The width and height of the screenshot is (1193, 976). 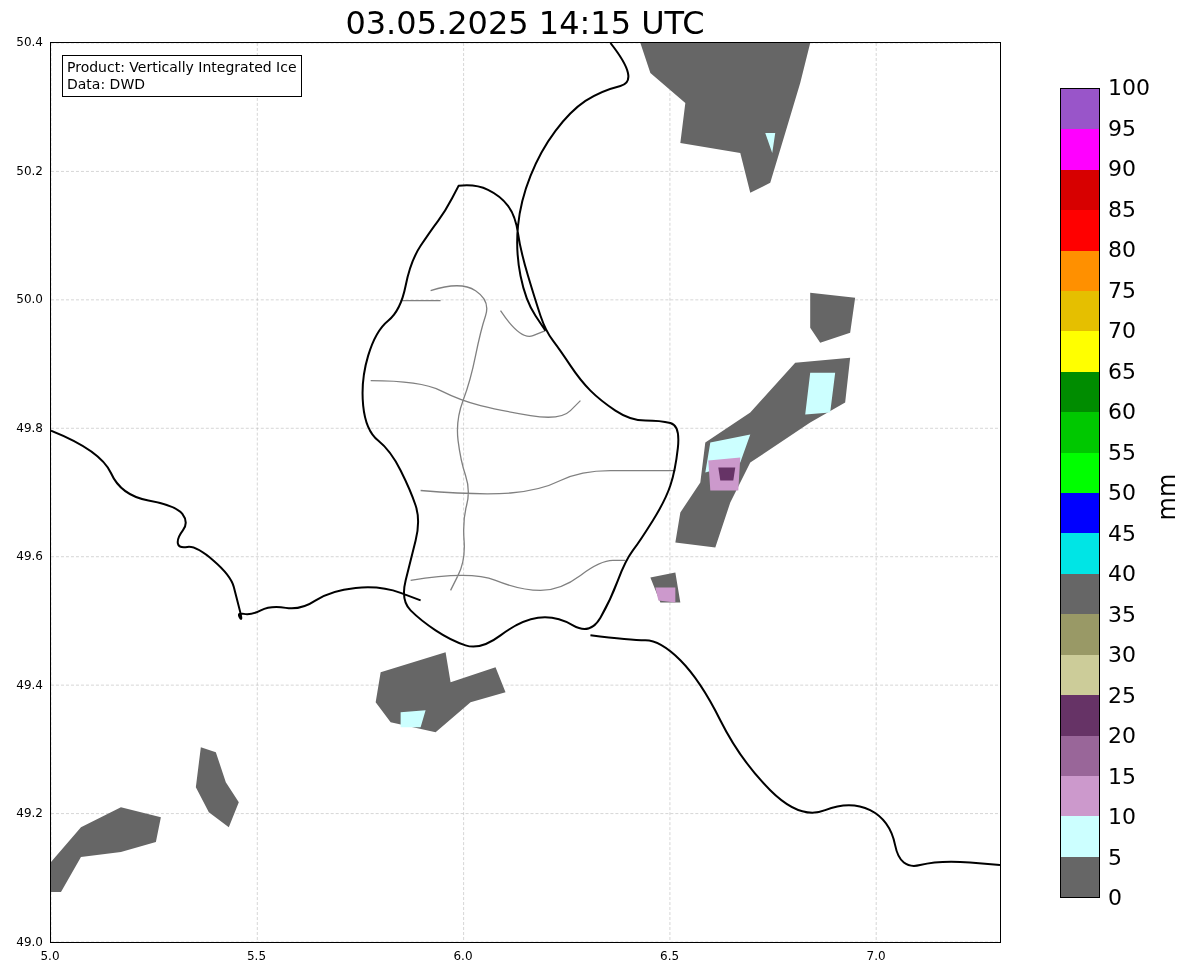 What do you see at coordinates (1122, 452) in the screenshot?
I see `colorbar-tick-label: 55` at bounding box center [1122, 452].